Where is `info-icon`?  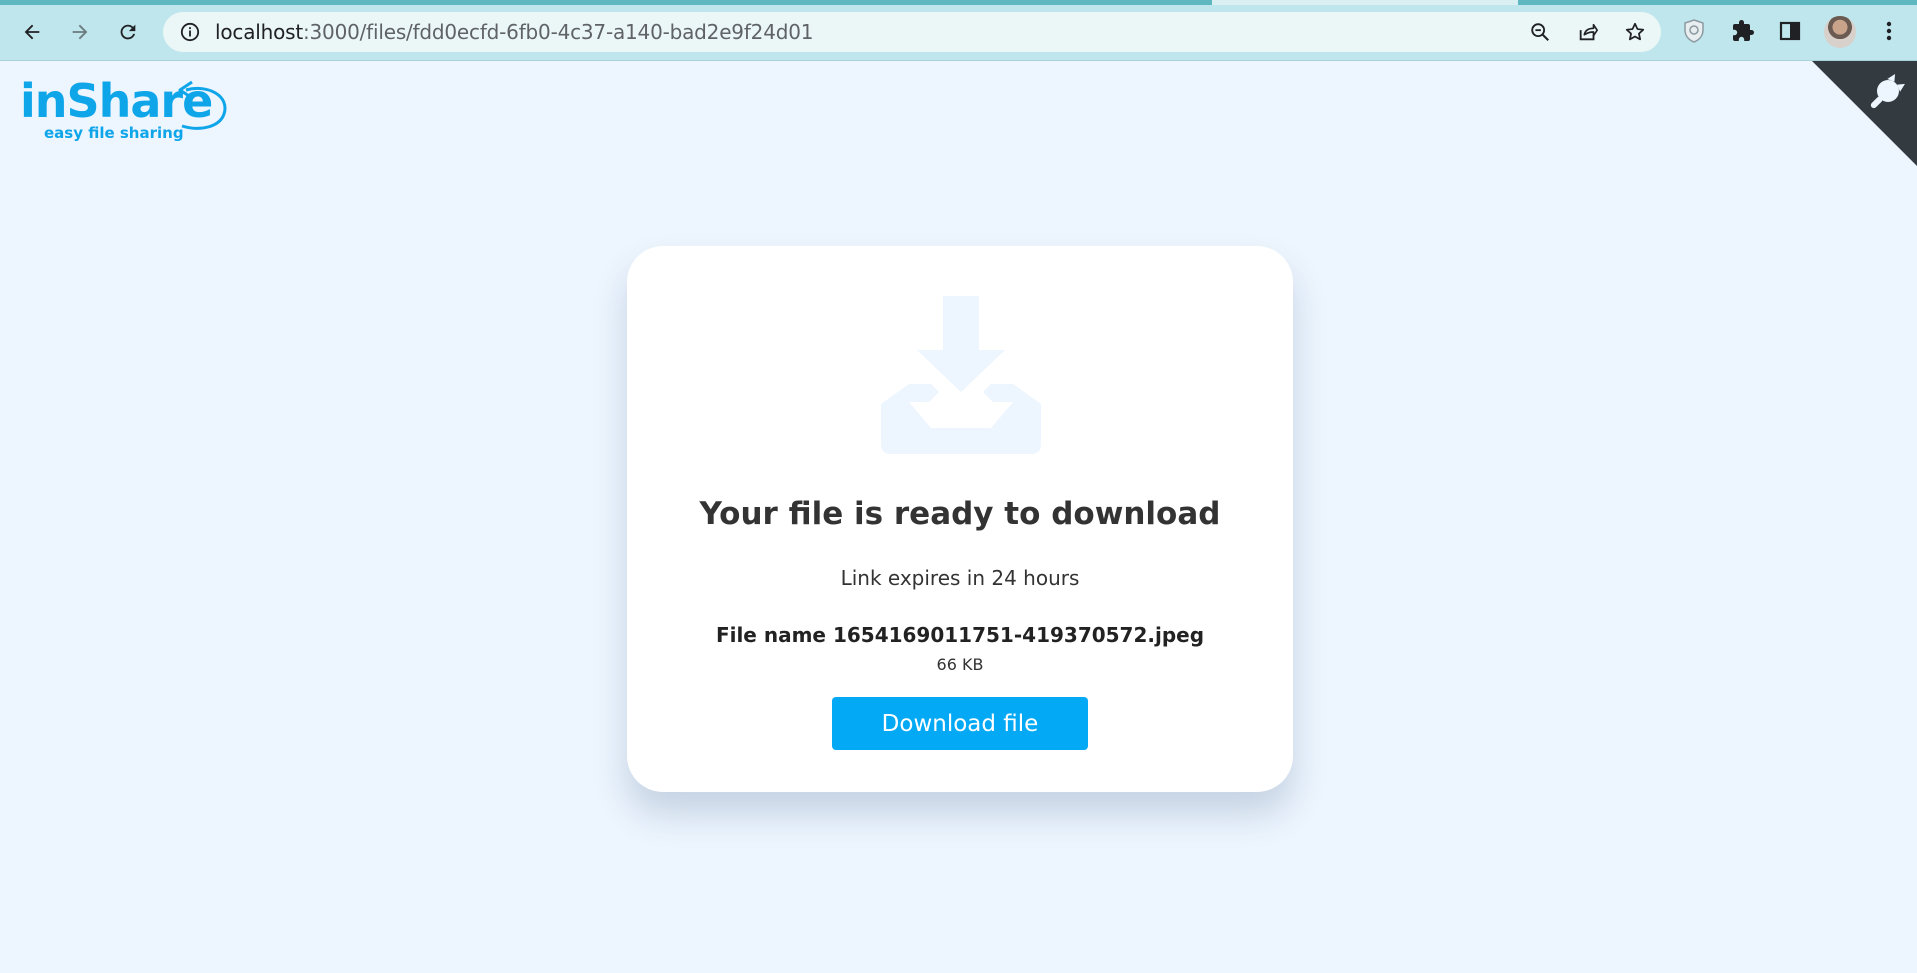 info-icon is located at coordinates (190, 32).